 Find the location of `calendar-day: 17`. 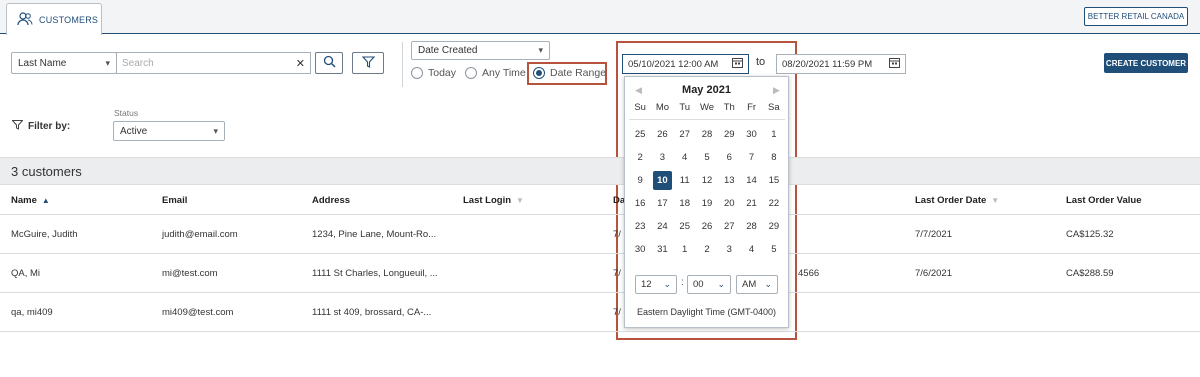

calendar-day: 17 is located at coordinates (662, 203).